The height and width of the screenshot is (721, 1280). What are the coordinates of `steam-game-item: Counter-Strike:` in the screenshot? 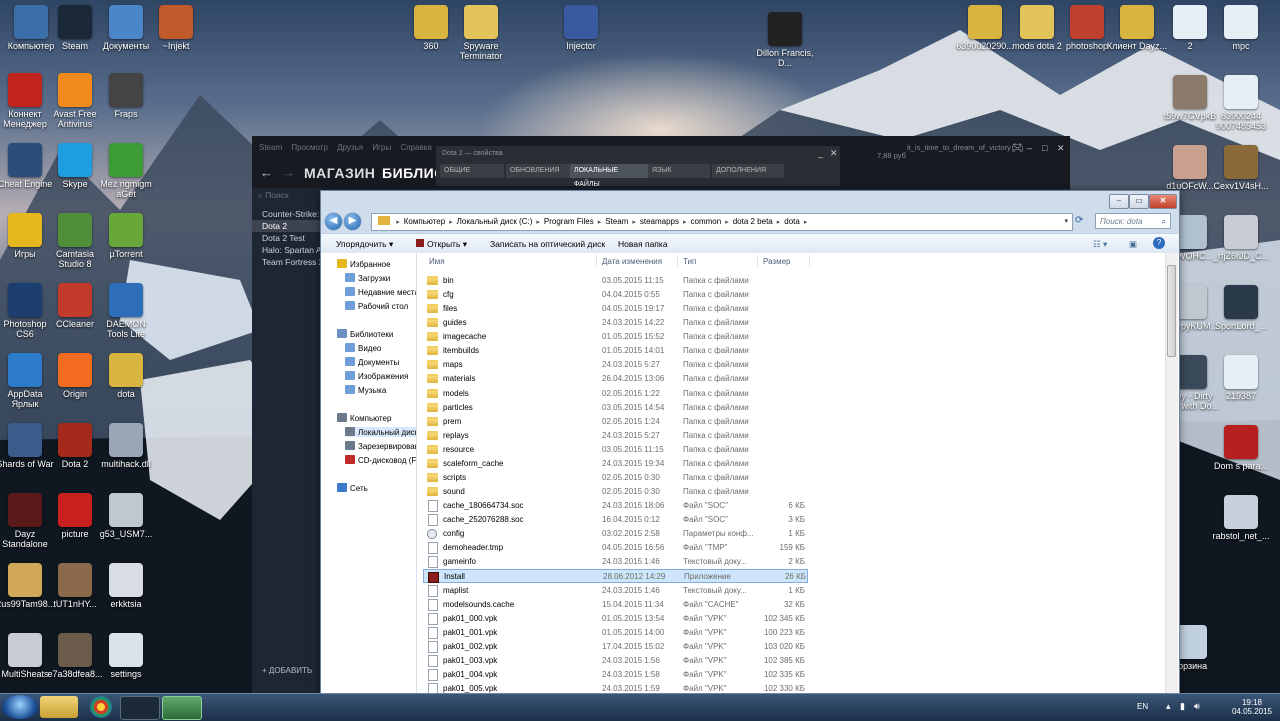 It's located at (287, 214).